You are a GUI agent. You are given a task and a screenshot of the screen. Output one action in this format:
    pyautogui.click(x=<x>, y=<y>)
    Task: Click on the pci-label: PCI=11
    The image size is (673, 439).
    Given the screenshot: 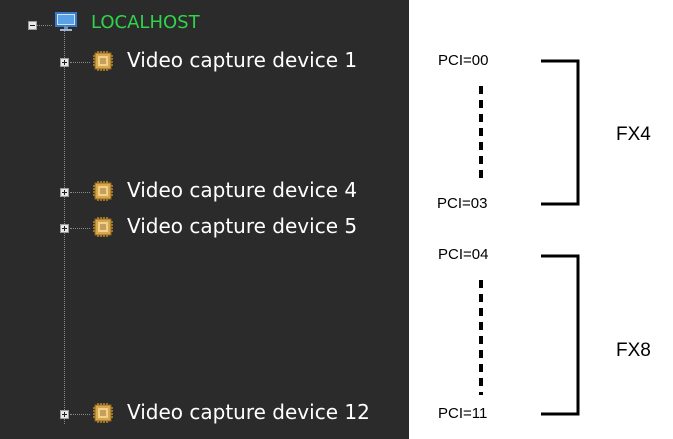 What is the action you would take?
    pyautogui.click(x=463, y=413)
    